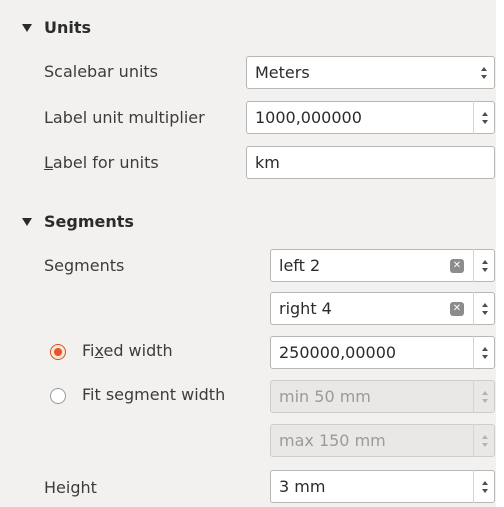 Image resolution: width=504 pixels, height=507 pixels. I want to click on scalebar-units-label: Scalebar units, so click(101, 71).